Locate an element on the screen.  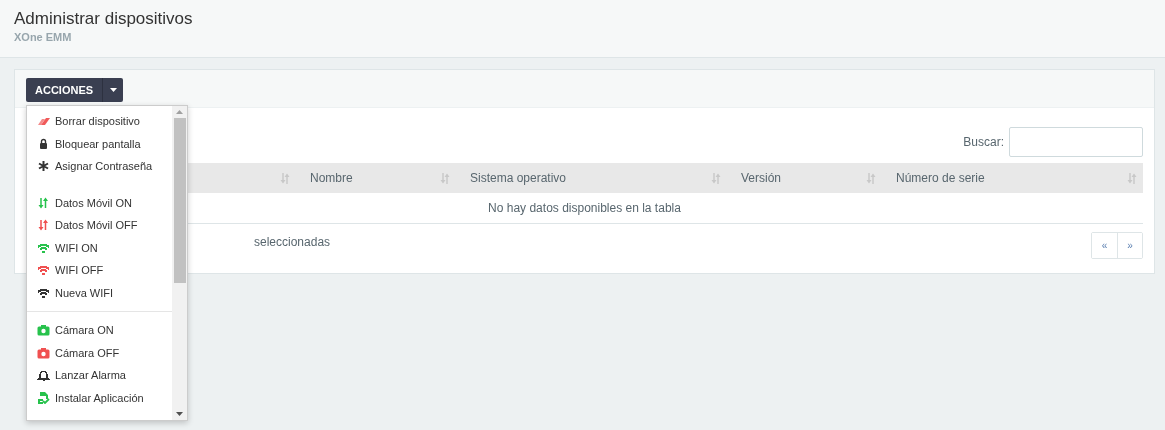
menu-item: Cámara ON is located at coordinates (99, 330).